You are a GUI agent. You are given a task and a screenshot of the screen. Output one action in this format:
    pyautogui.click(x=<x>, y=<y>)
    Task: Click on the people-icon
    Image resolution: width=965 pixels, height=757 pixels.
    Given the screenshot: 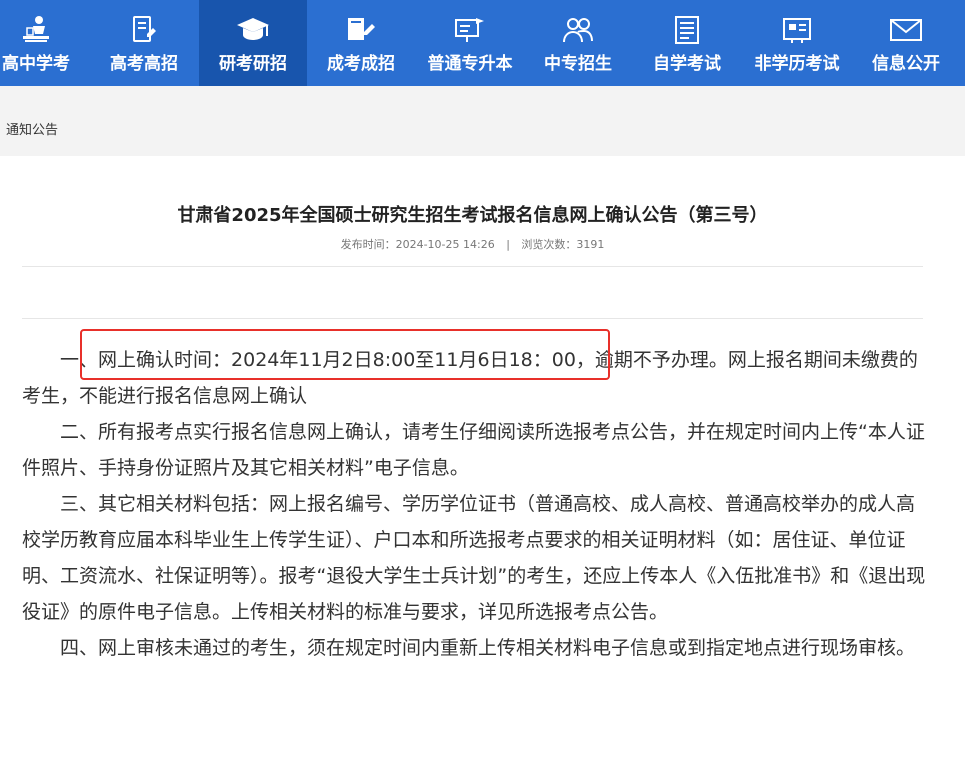 What is the action you would take?
    pyautogui.click(x=578, y=30)
    